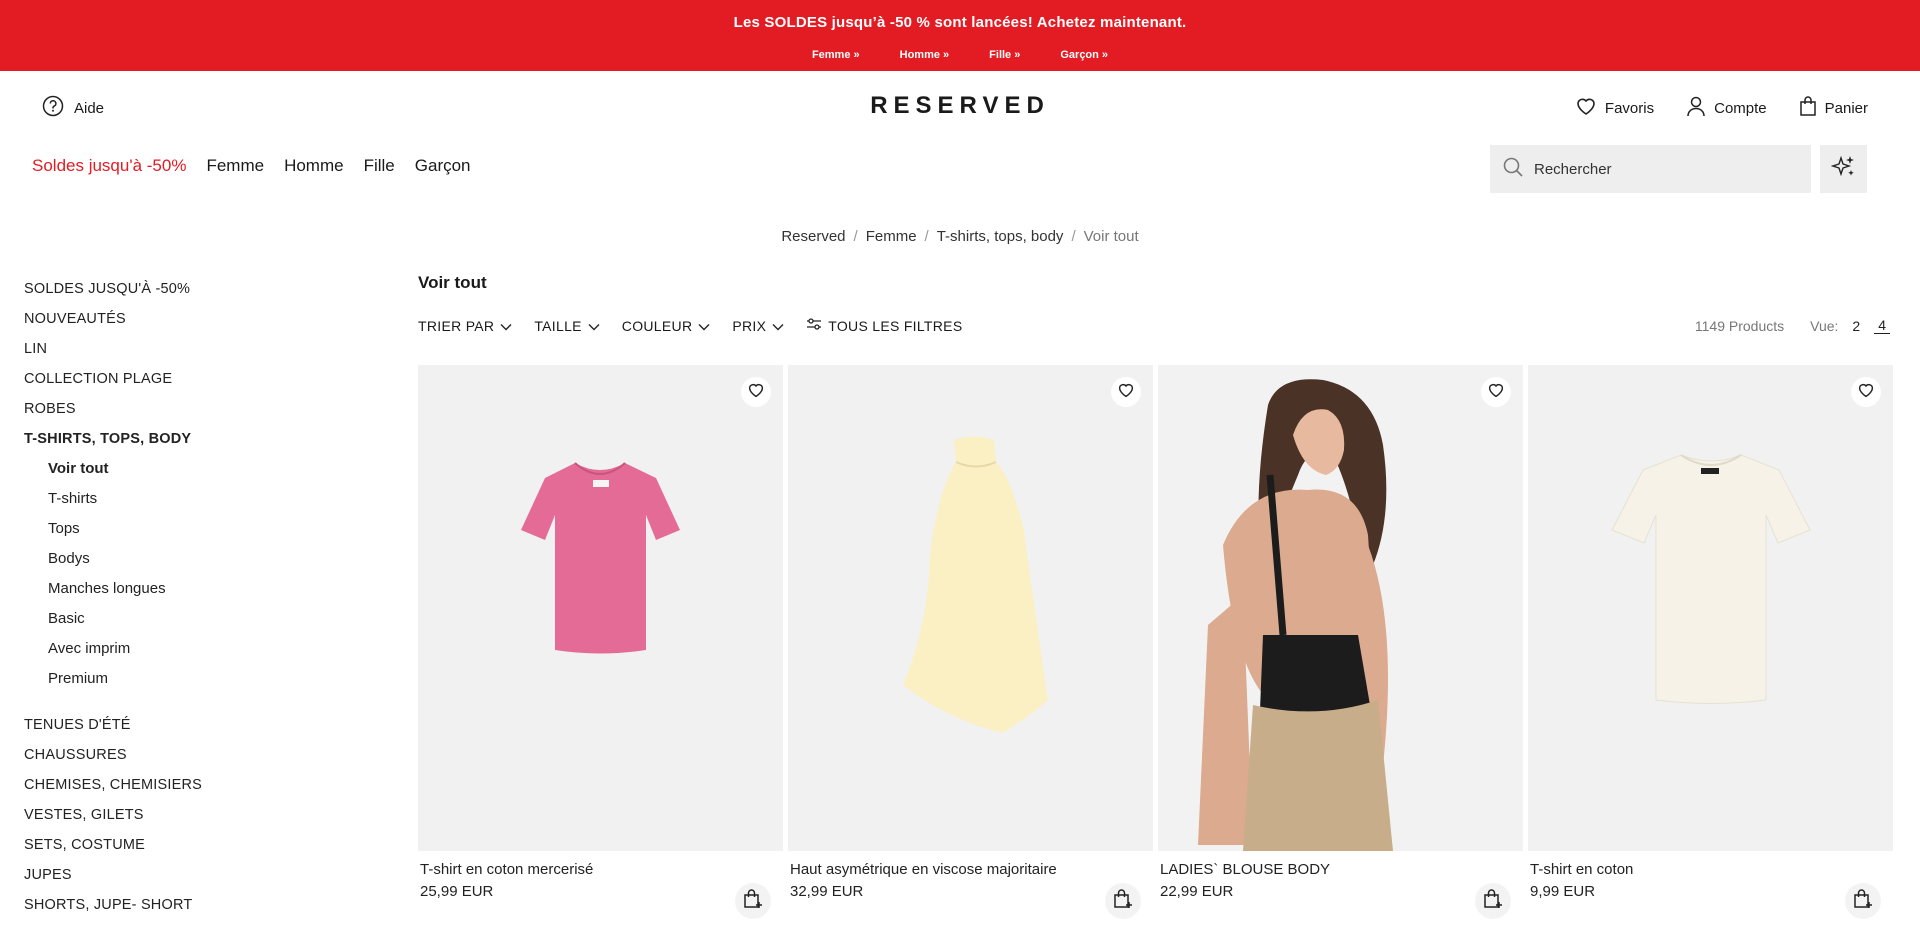 Image resolution: width=1920 pixels, height=926 pixels. Describe the element at coordinates (314, 166) in the screenshot. I see `nav-item-homme: Homme` at that location.